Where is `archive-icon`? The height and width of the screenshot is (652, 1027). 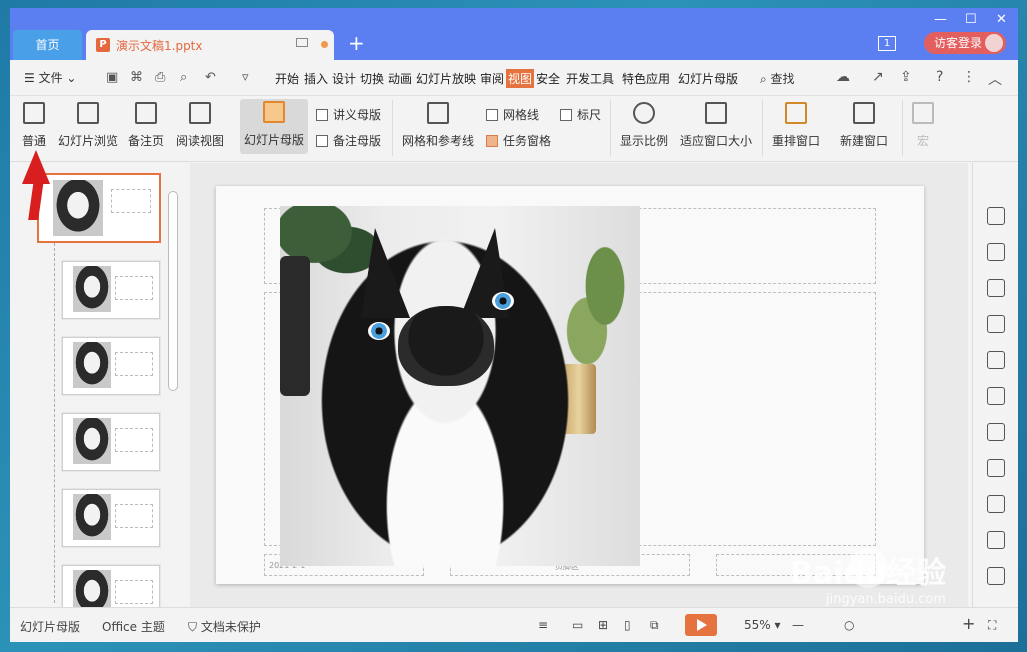 archive-icon is located at coordinates (996, 504).